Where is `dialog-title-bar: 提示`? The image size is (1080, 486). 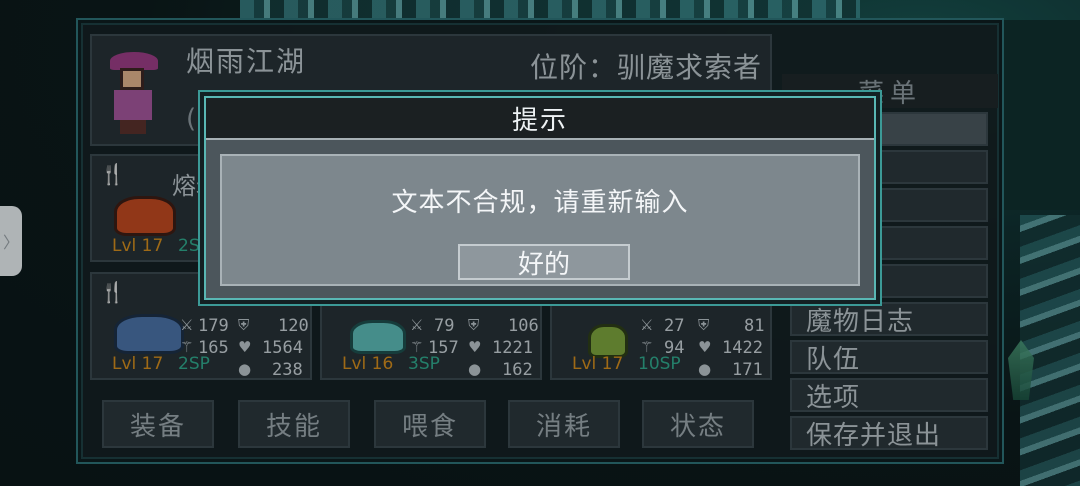
dialog-title-bar: 提示 is located at coordinates (540, 119).